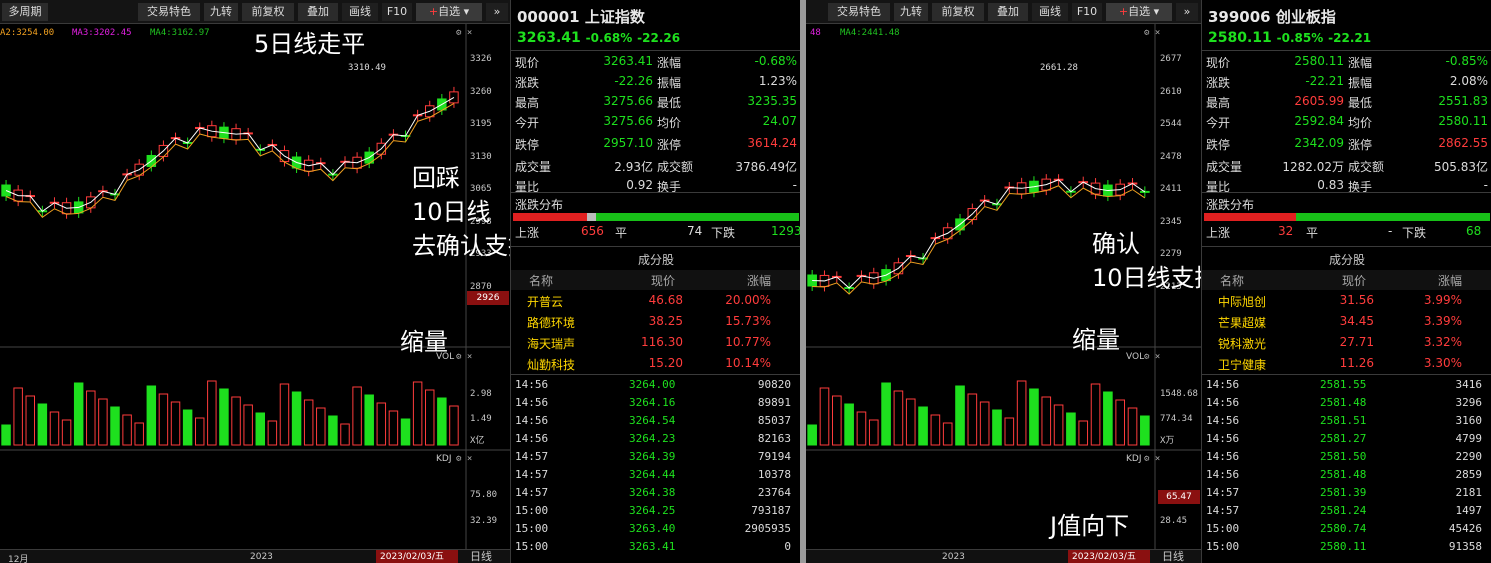 The height and width of the screenshot is (563, 1491). What do you see at coordinates (550, 217) in the screenshot?
I see `up-bar` at bounding box center [550, 217].